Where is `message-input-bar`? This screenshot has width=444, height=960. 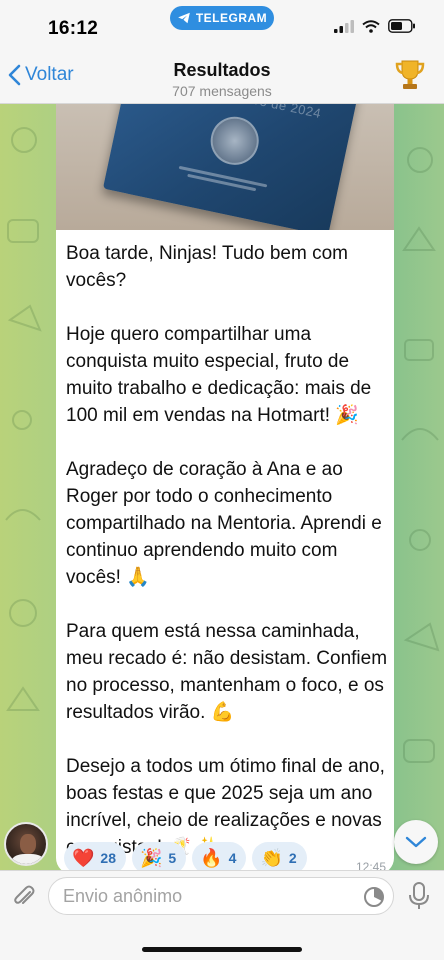
message-input-bar is located at coordinates (222, 915).